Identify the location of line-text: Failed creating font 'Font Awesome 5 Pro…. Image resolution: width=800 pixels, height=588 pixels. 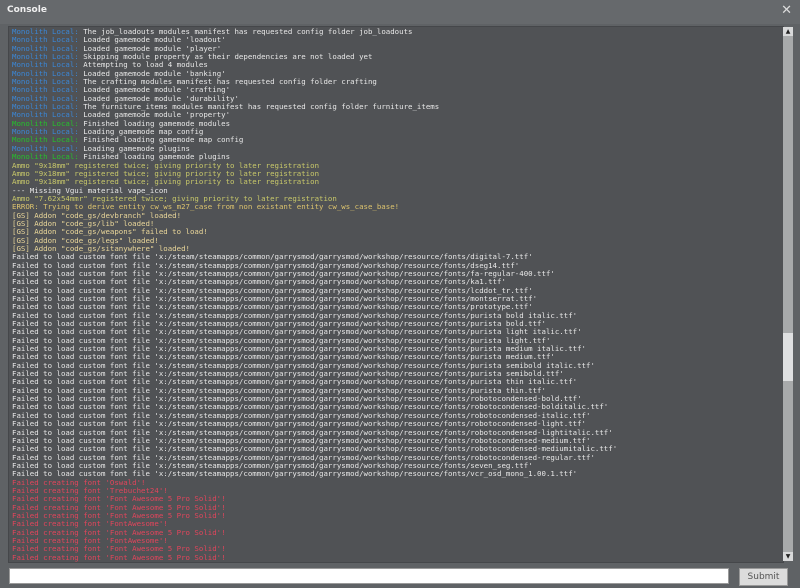
(119, 557).